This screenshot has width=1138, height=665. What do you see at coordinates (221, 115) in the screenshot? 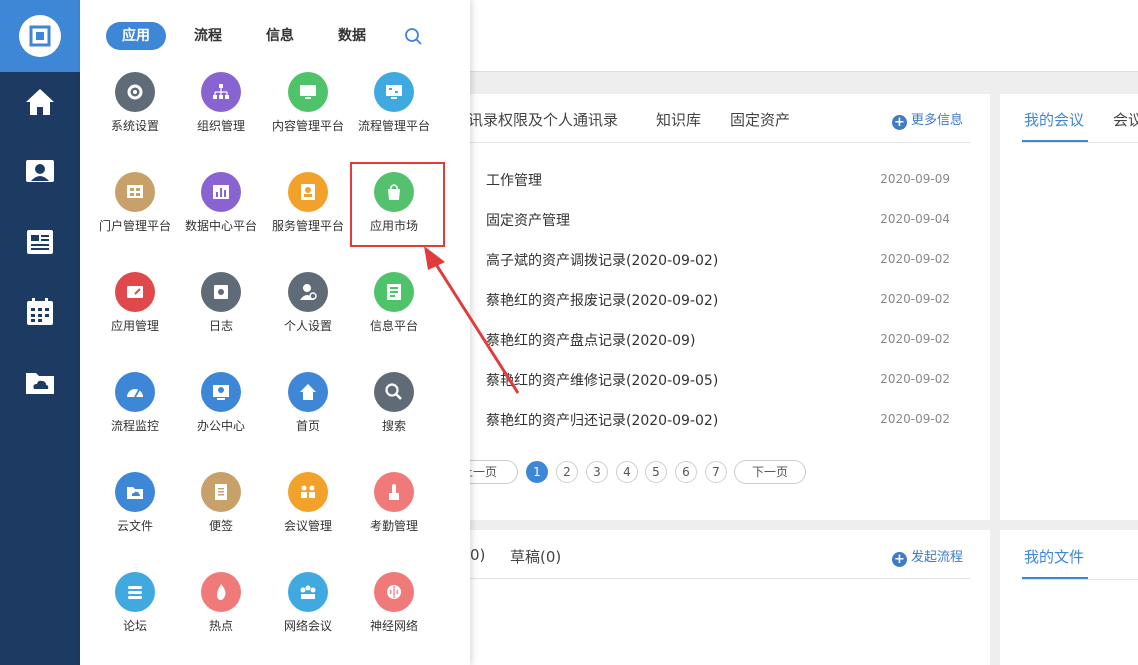
I see `app-tile: 组织管理` at bounding box center [221, 115].